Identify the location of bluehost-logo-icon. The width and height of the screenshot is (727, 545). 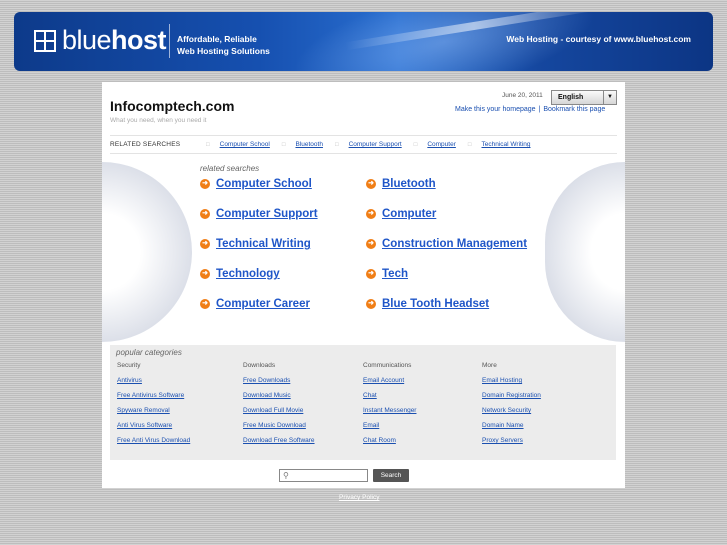
(45, 41).